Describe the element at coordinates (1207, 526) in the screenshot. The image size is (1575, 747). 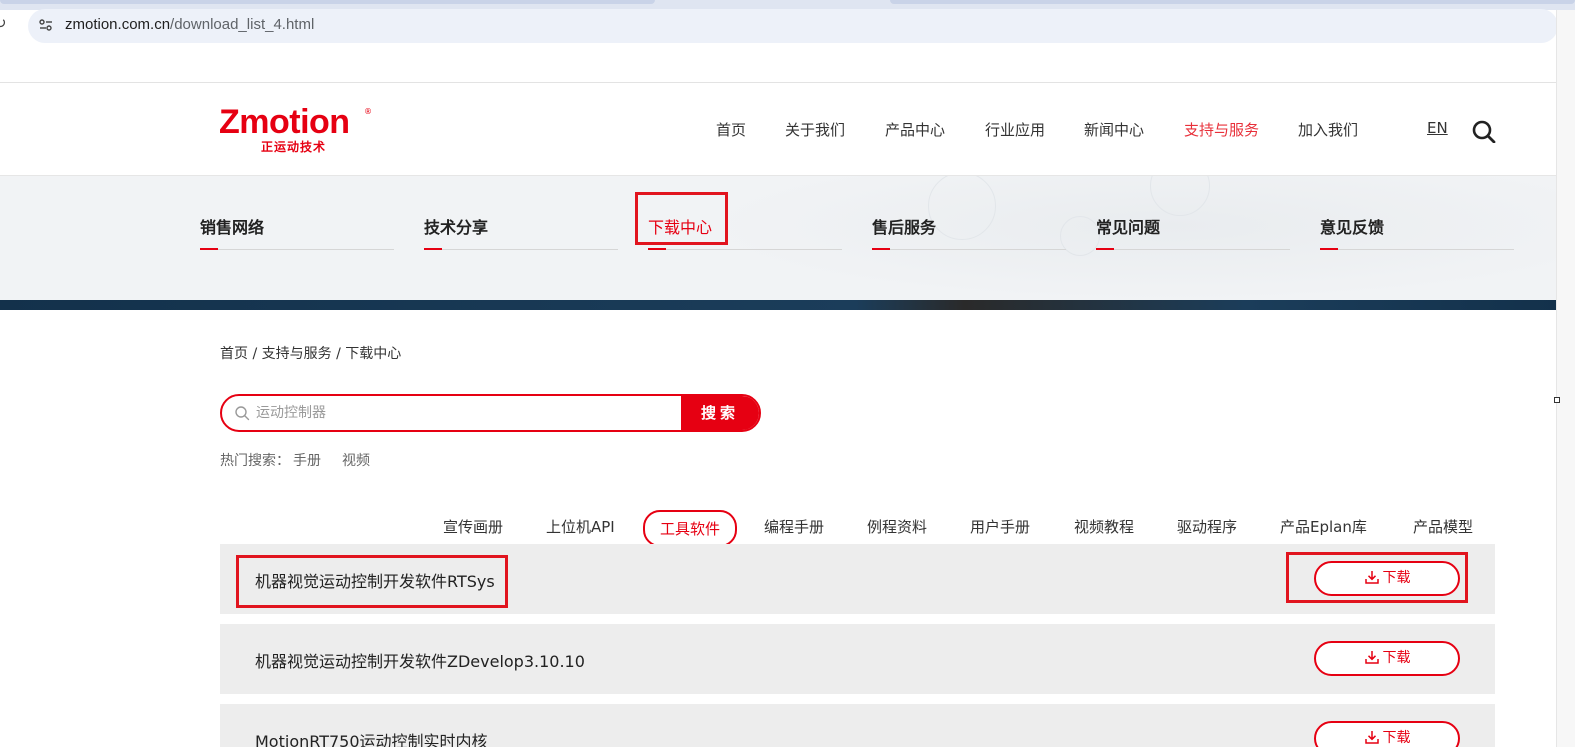
I see `tab-drivers: 驱动程序` at that location.